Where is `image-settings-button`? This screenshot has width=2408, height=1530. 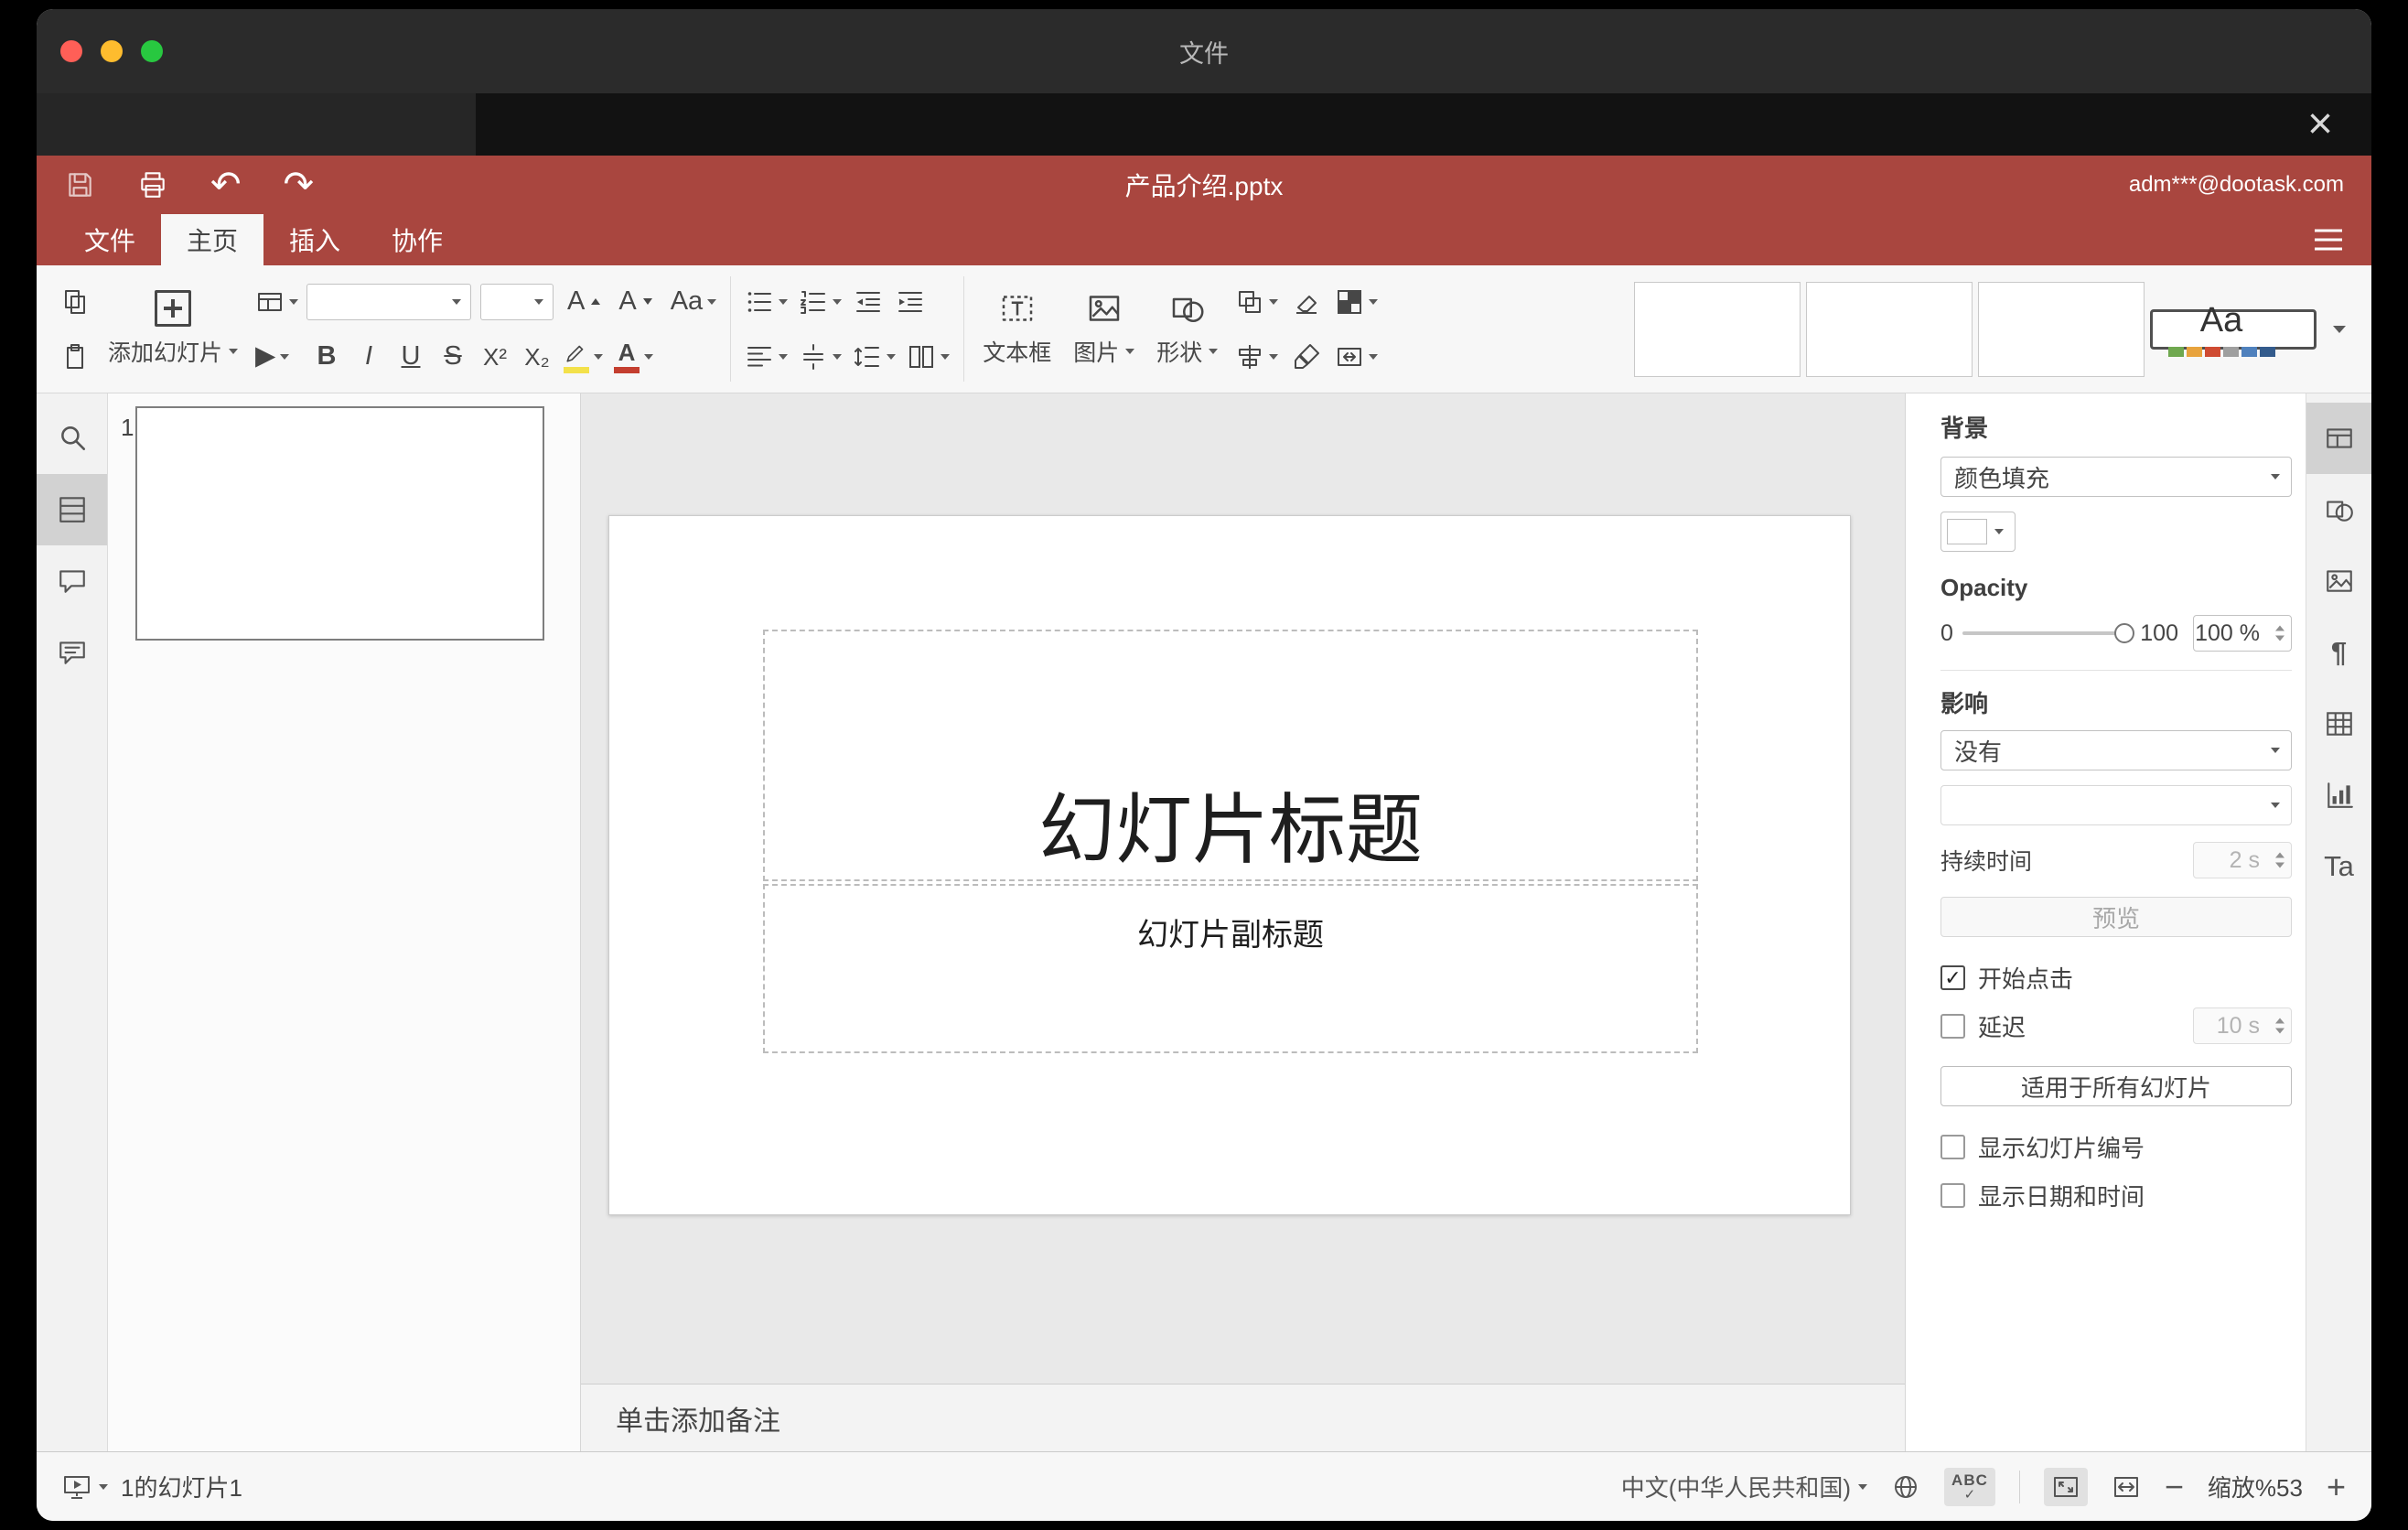 image-settings-button is located at coordinates (2338, 581).